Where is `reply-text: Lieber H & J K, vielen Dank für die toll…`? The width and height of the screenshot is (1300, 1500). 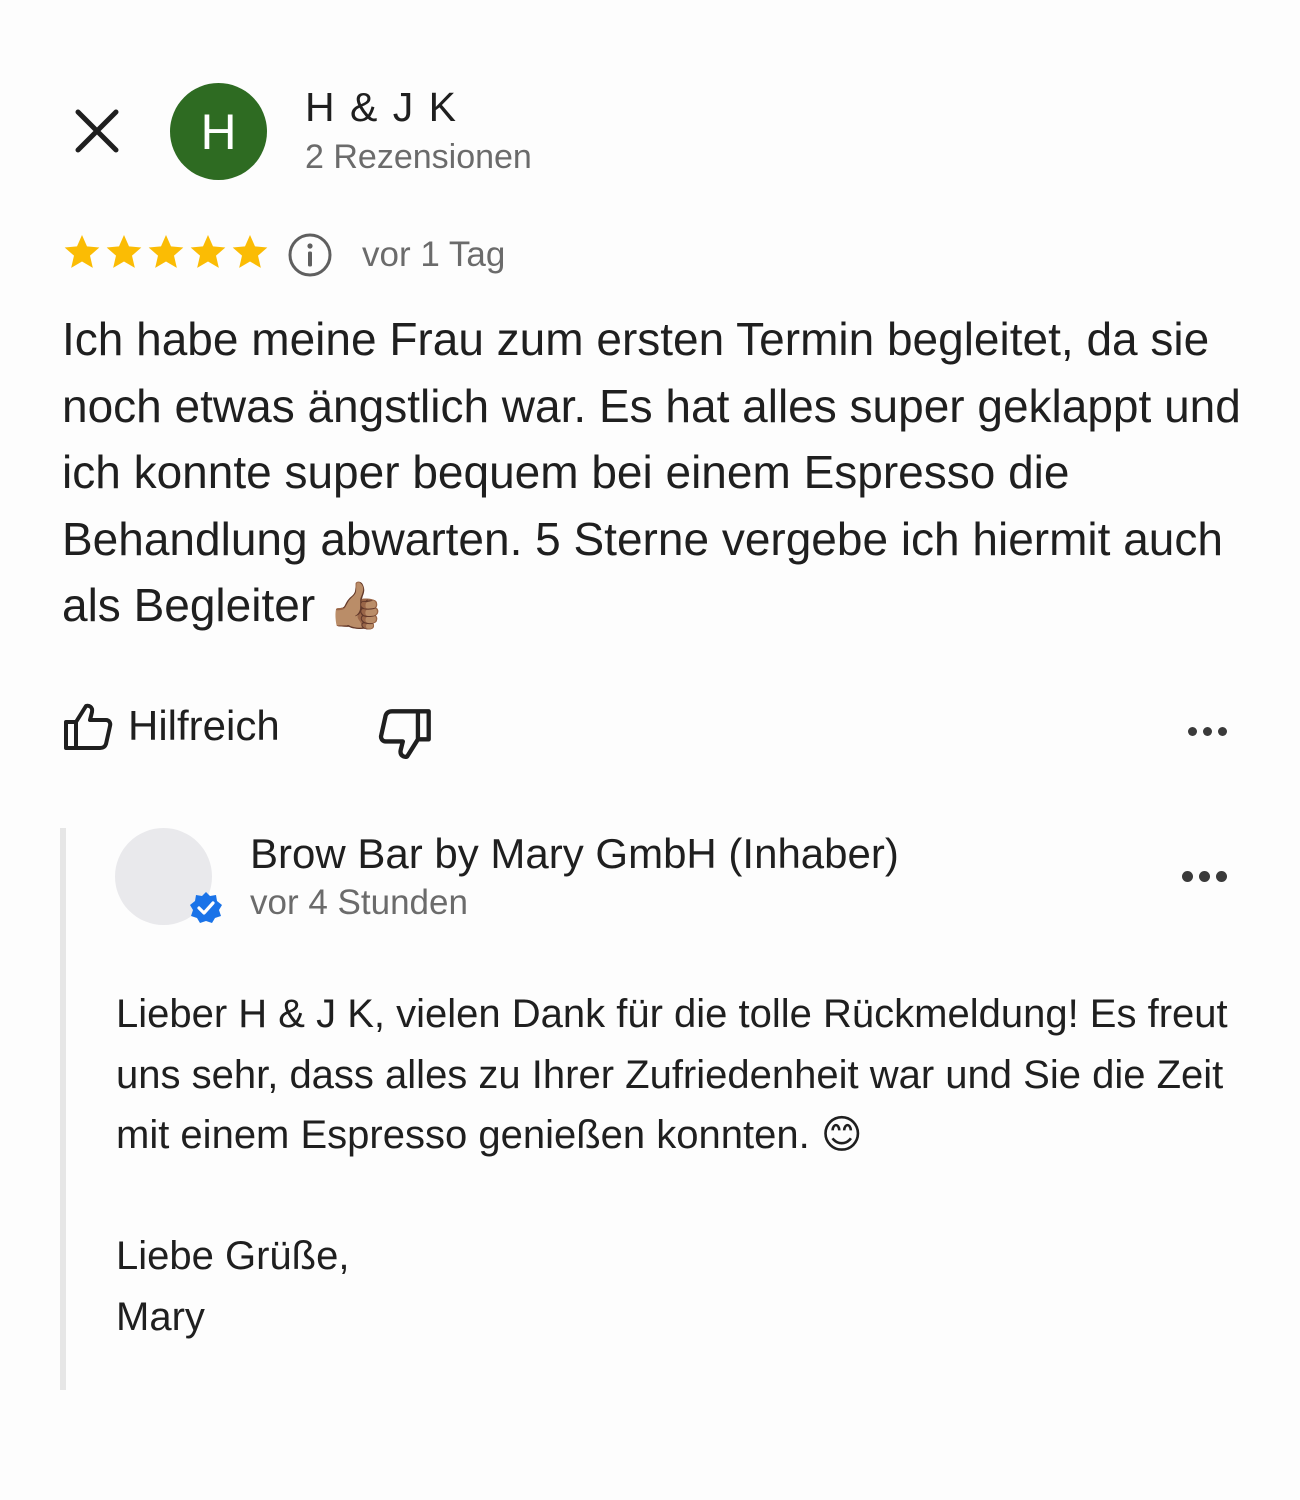 reply-text: Lieber H & J K, vielen Dank für die toll… is located at coordinates (686, 1075).